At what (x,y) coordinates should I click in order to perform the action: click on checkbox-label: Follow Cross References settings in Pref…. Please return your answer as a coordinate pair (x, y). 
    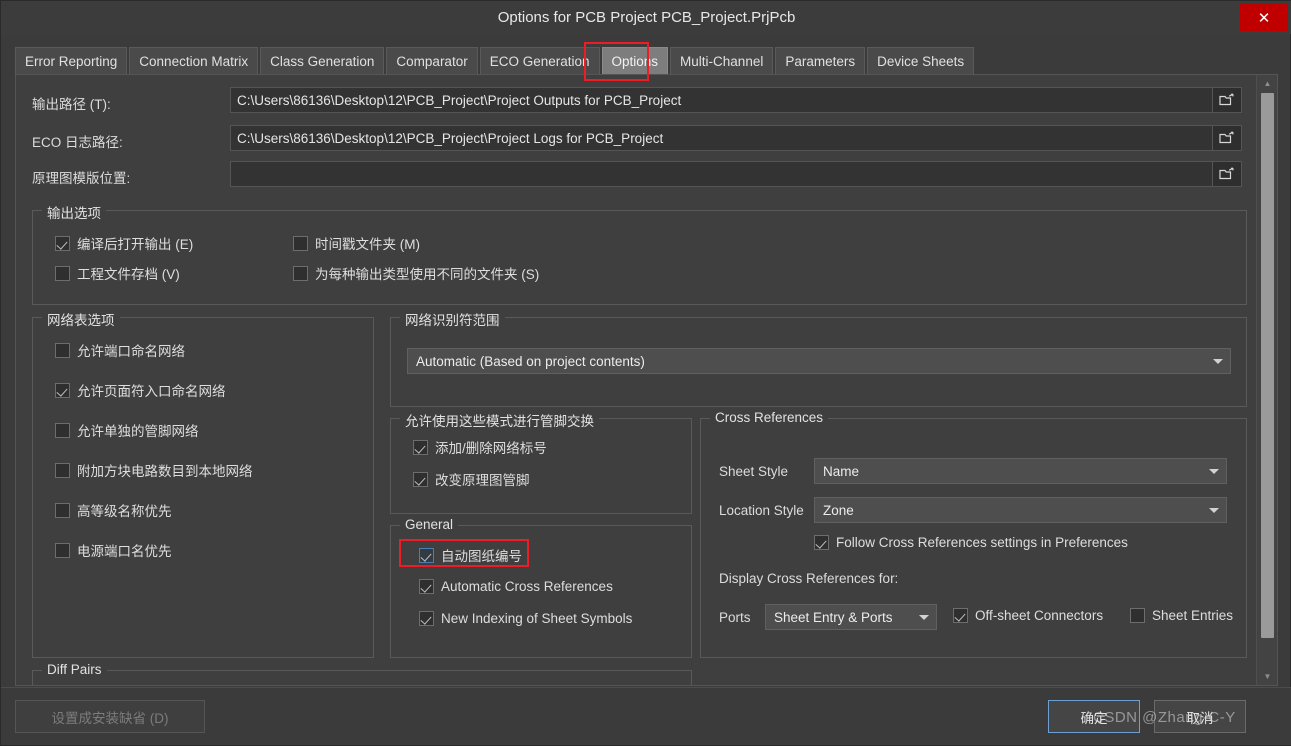
    Looking at the image, I should click on (982, 542).